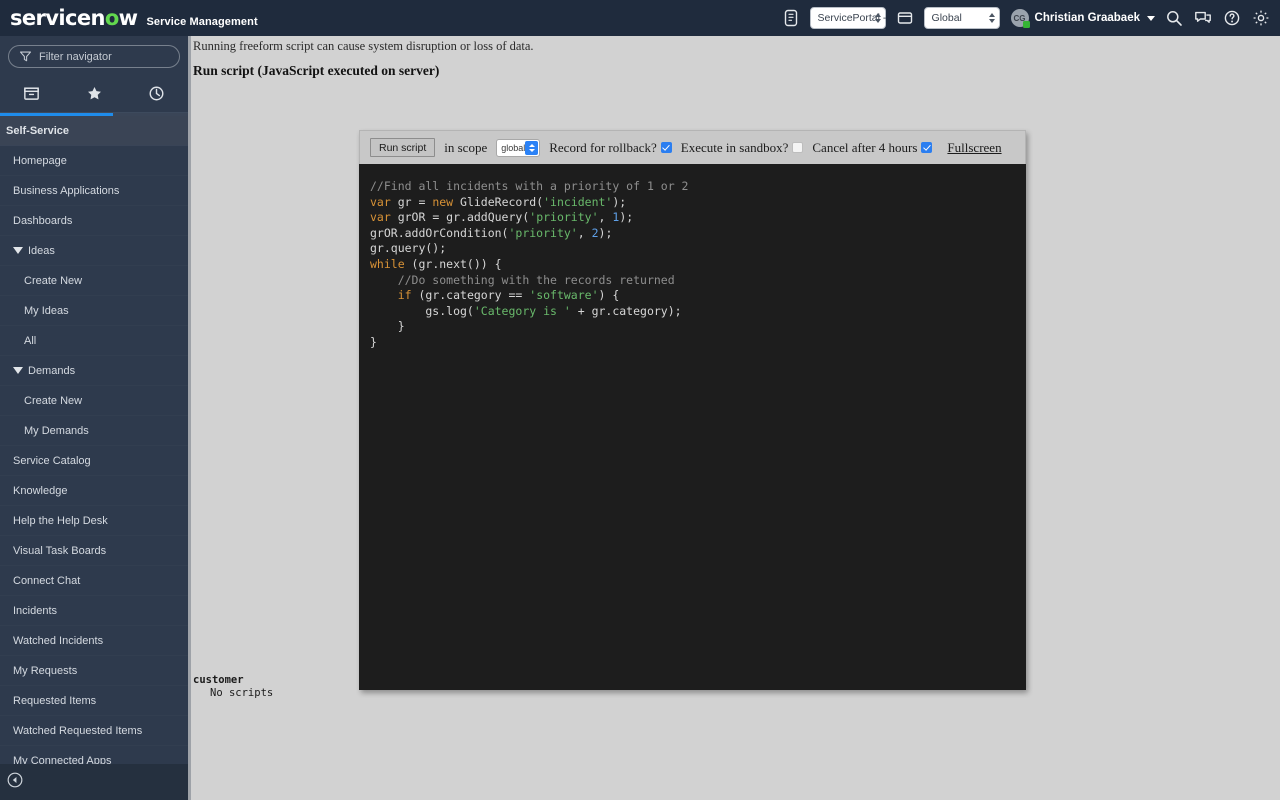 The width and height of the screenshot is (1280, 800). What do you see at coordinates (974, 148) in the screenshot?
I see `fullscreen-link: Fullscreen` at bounding box center [974, 148].